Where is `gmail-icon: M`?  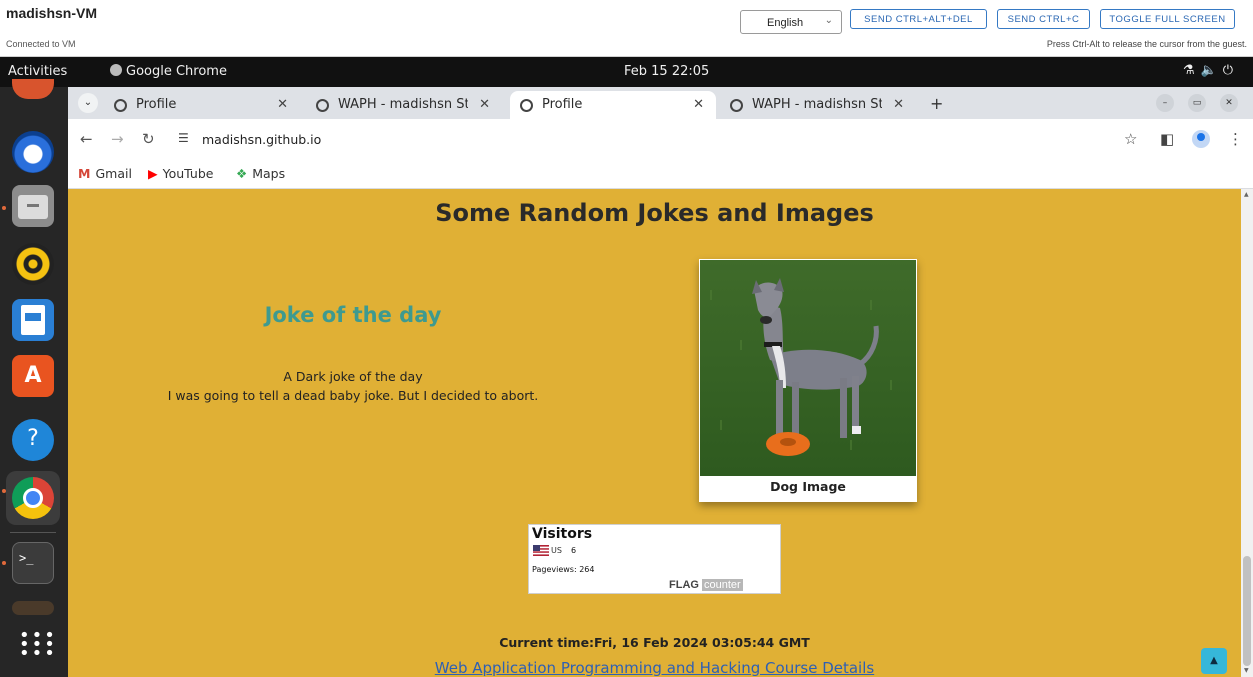 gmail-icon: M is located at coordinates (84, 173).